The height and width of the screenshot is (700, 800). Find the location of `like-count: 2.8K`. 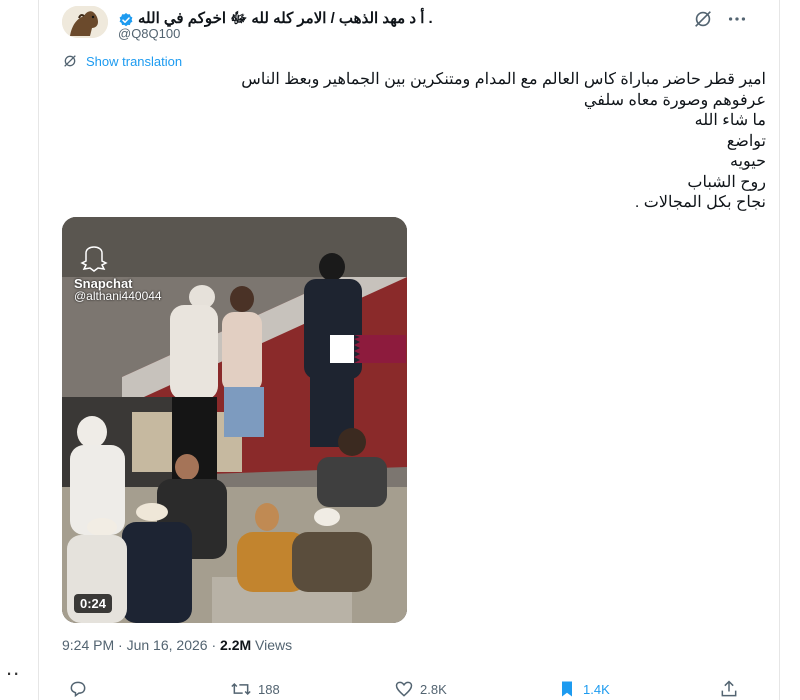

like-count: 2.8K is located at coordinates (433, 689).